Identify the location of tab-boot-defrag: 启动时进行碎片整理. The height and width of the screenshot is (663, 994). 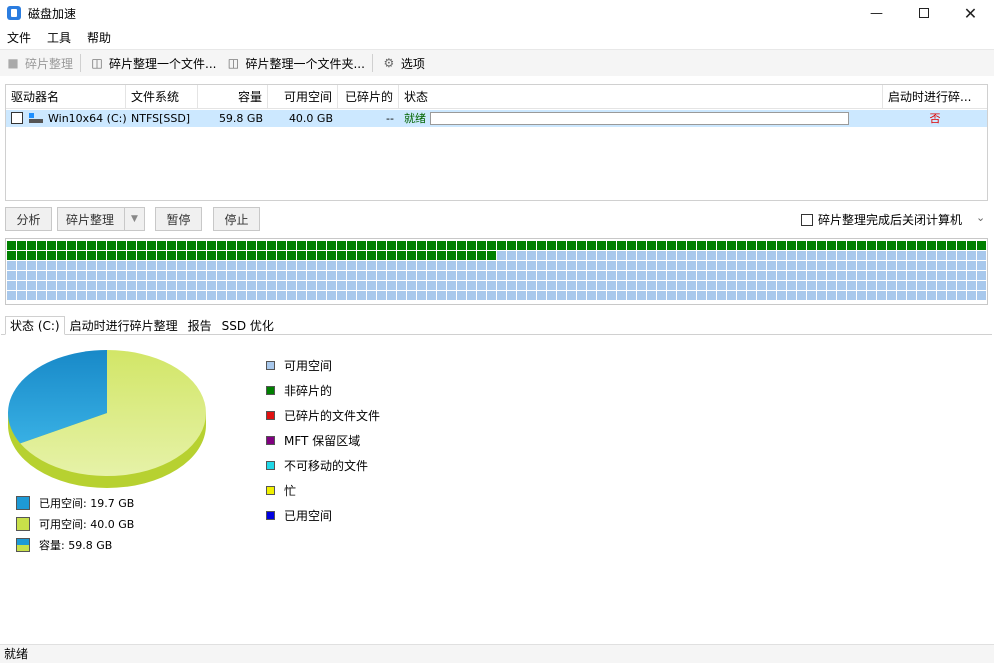
(124, 325).